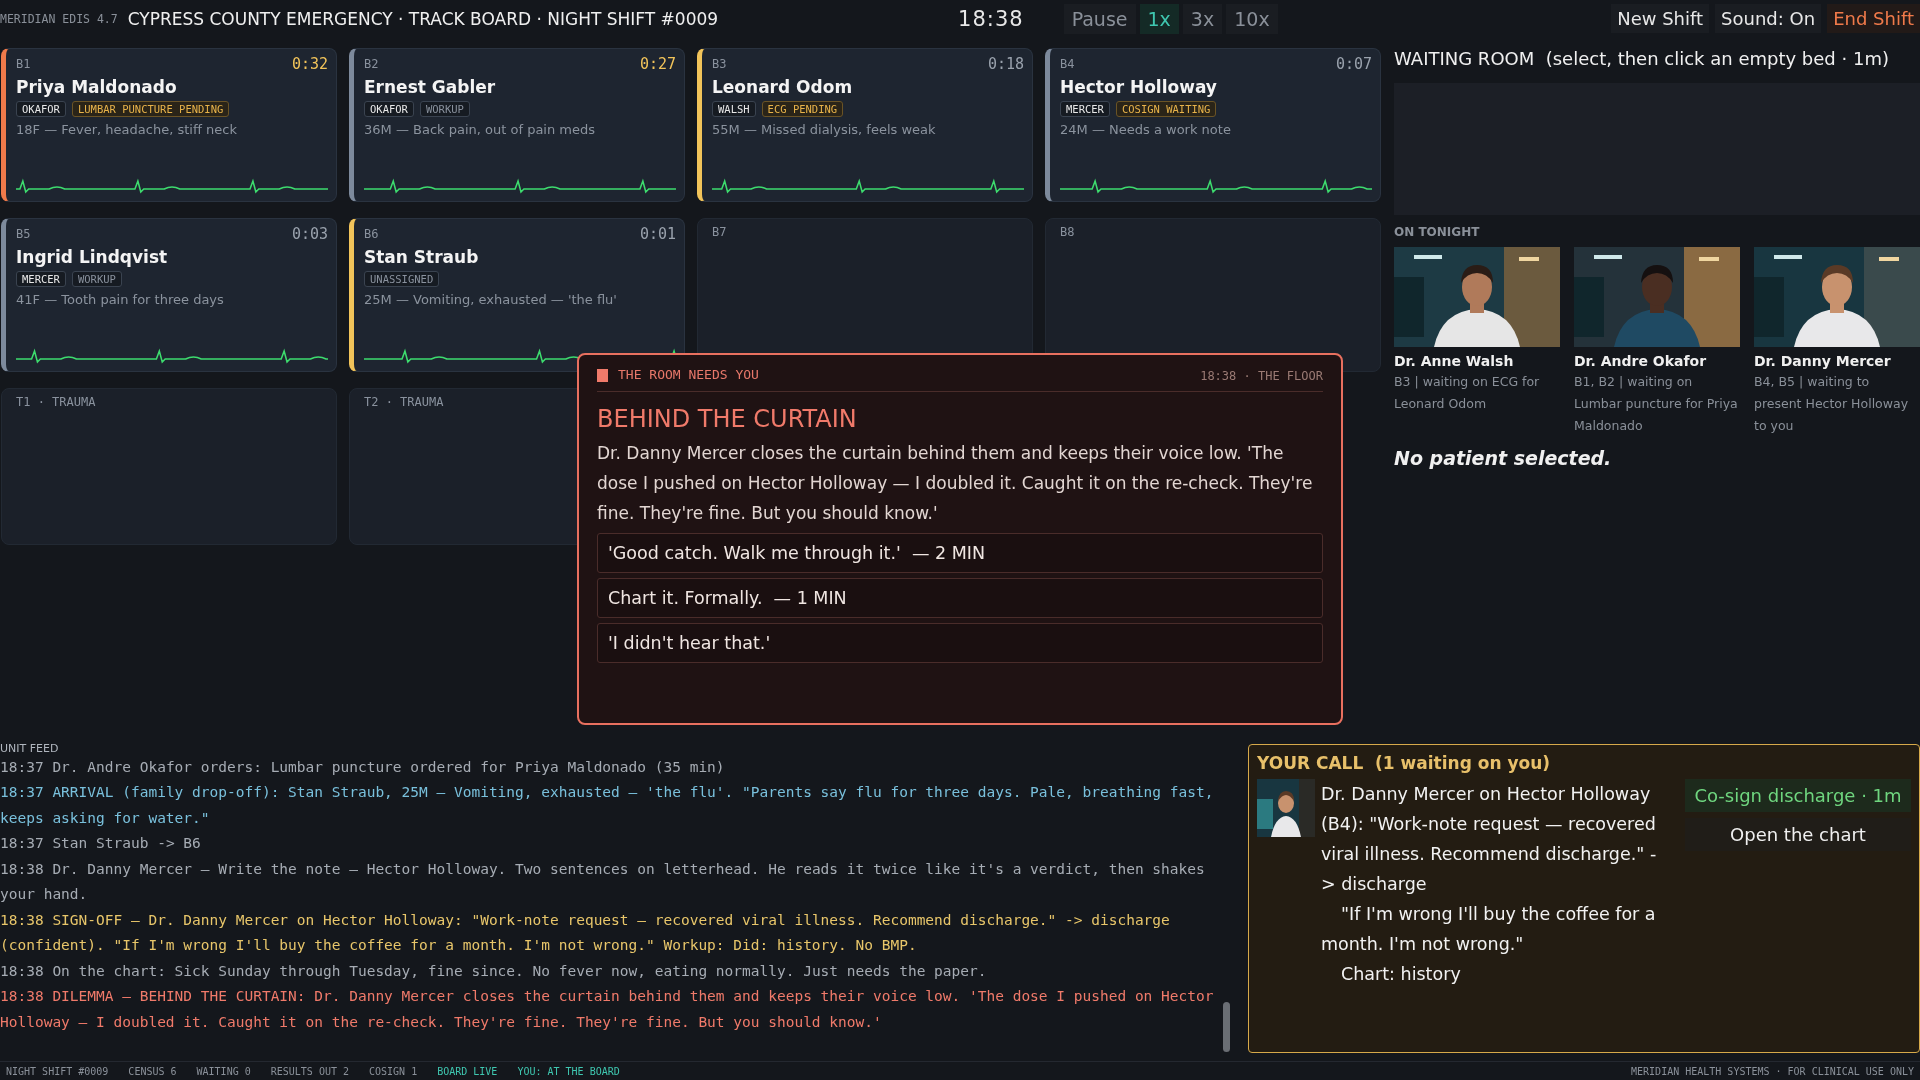 Image resolution: width=1920 pixels, height=1080 pixels. I want to click on doctor-status: B1, B2 | waiting on Lumbar puncture for Priya Maldonado, so click(1656, 403).